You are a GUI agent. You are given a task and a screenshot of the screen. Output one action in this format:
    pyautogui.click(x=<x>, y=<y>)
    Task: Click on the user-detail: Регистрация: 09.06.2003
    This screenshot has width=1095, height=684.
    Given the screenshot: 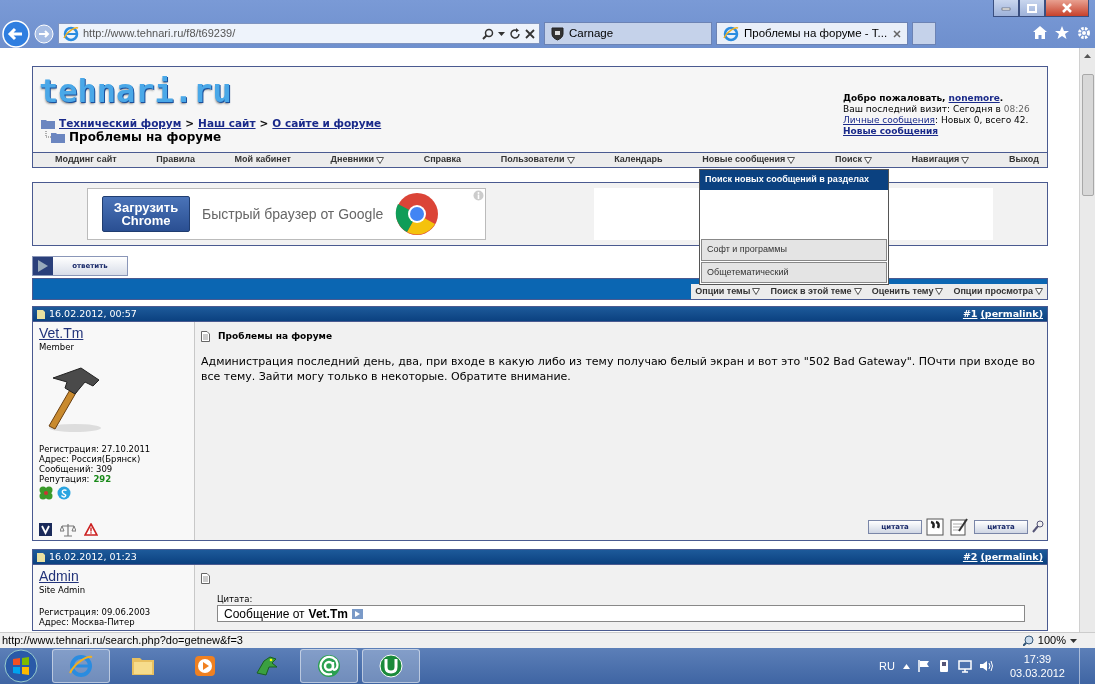 What is the action you would take?
    pyautogui.click(x=95, y=611)
    